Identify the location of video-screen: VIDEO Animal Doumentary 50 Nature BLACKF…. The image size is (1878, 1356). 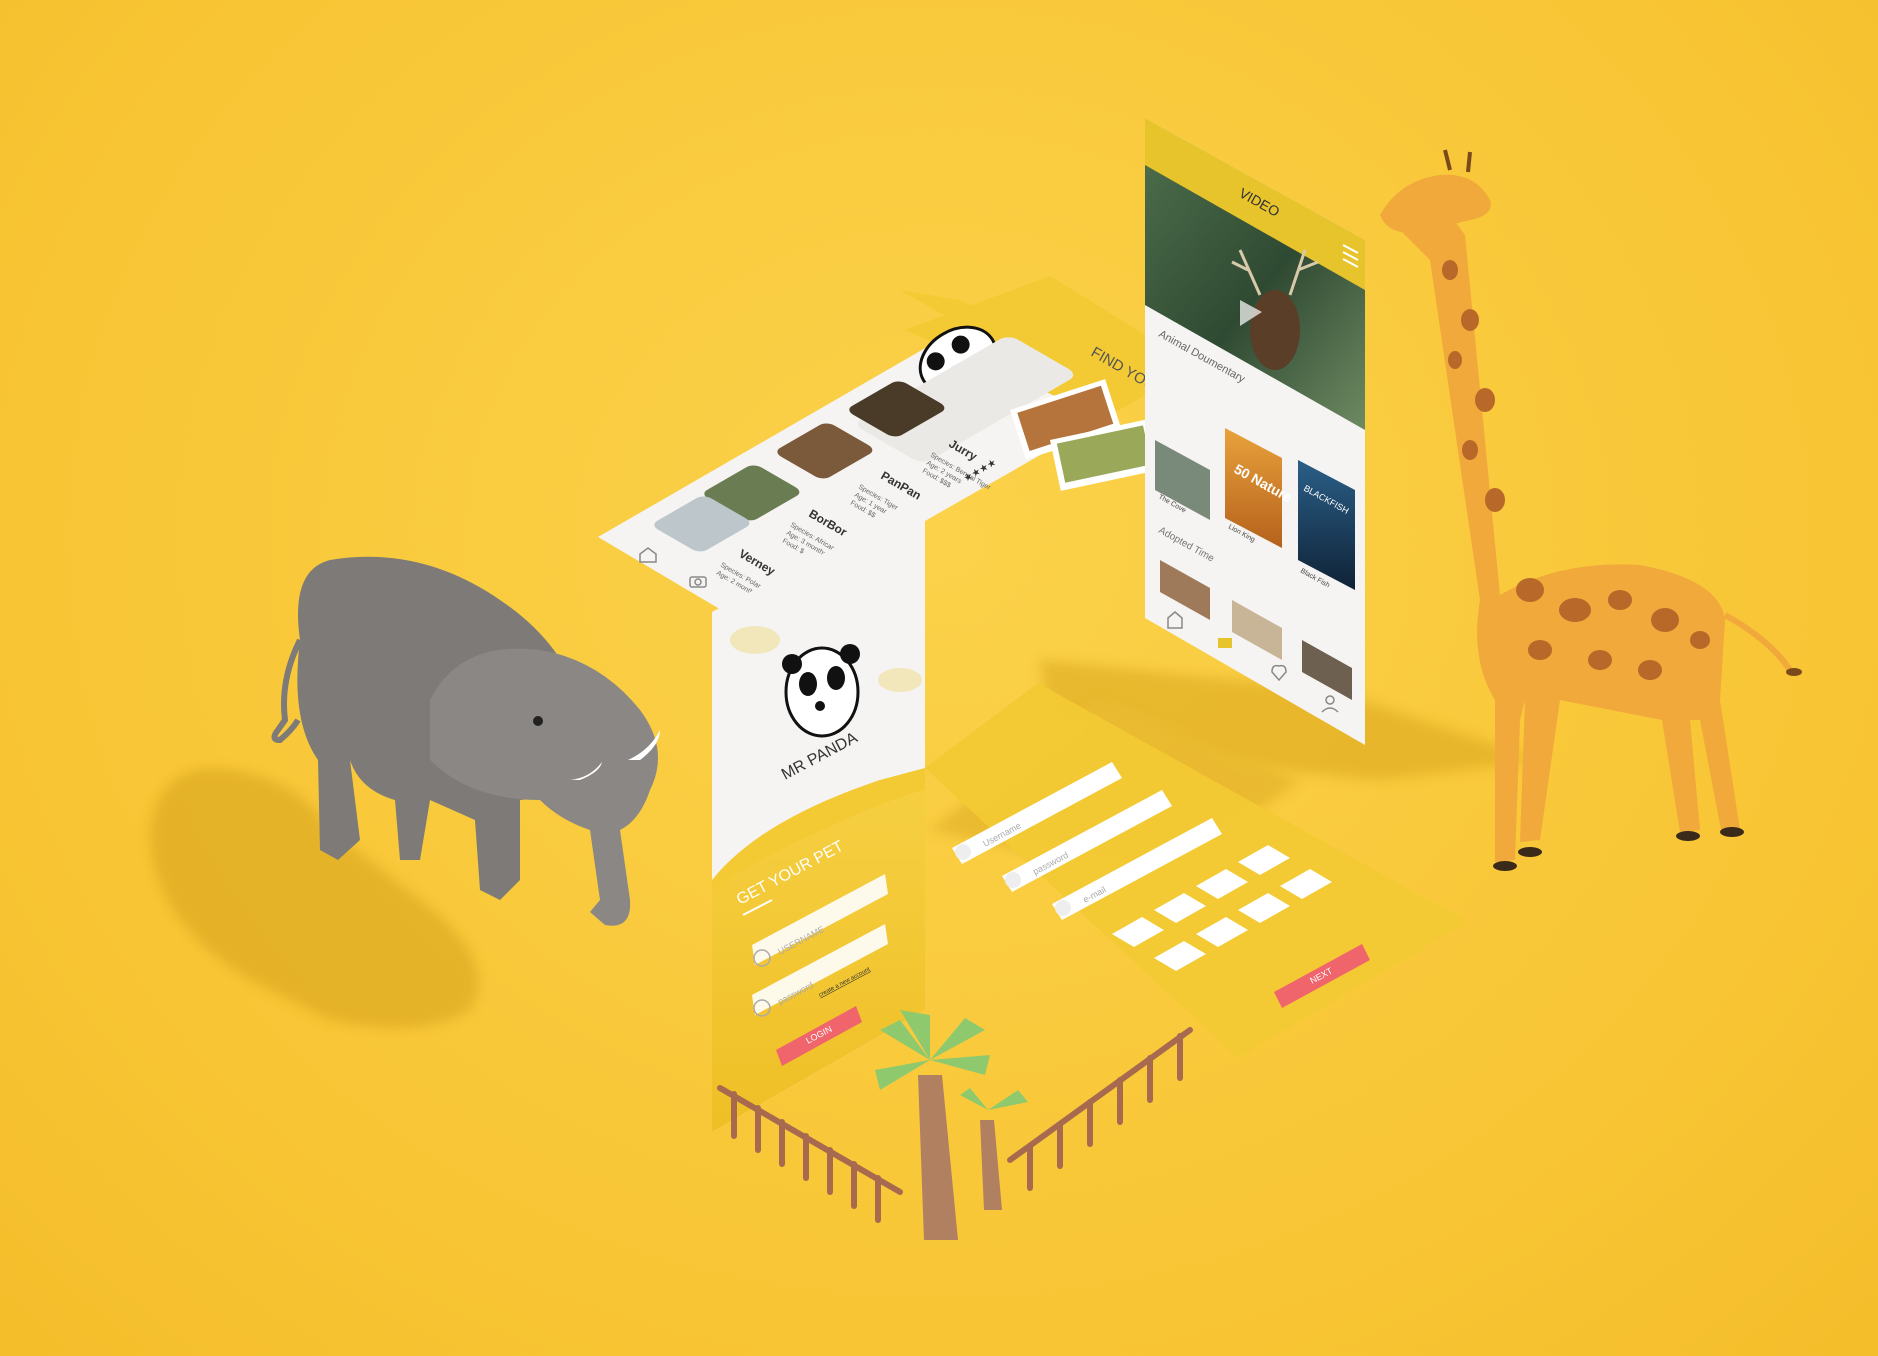
(1255, 431).